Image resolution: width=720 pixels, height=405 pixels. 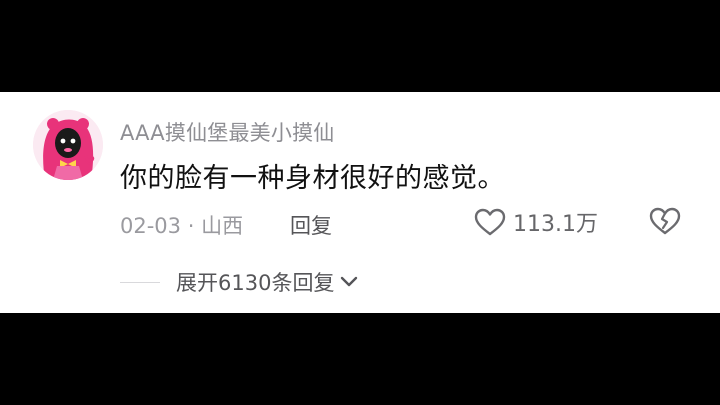 What do you see at coordinates (555, 224) in the screenshot?
I see `like-count: 113.1万` at bounding box center [555, 224].